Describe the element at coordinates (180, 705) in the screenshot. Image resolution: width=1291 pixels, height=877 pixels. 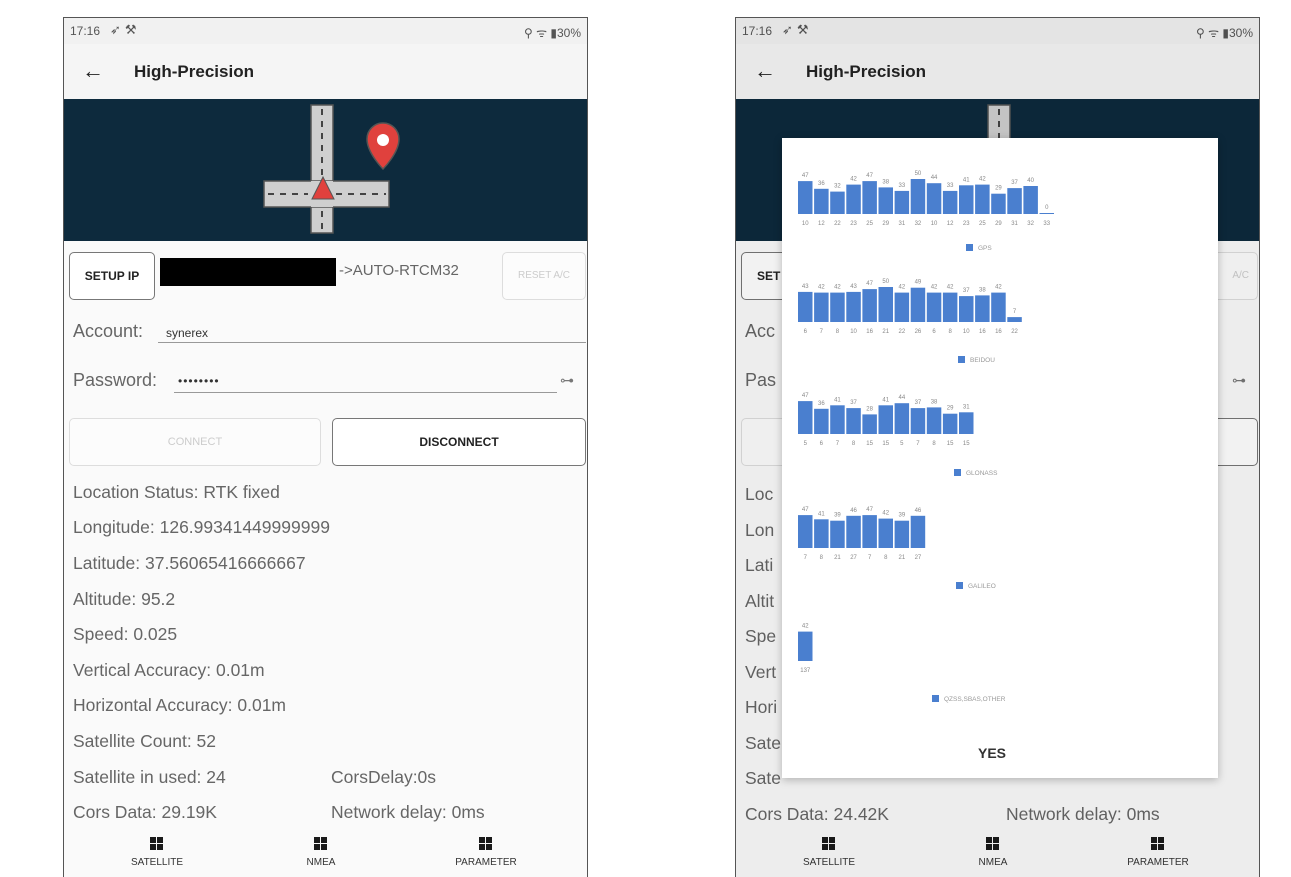
I see `horizontal-accuracy: Horizontal Accuracy: 0.01m` at that location.